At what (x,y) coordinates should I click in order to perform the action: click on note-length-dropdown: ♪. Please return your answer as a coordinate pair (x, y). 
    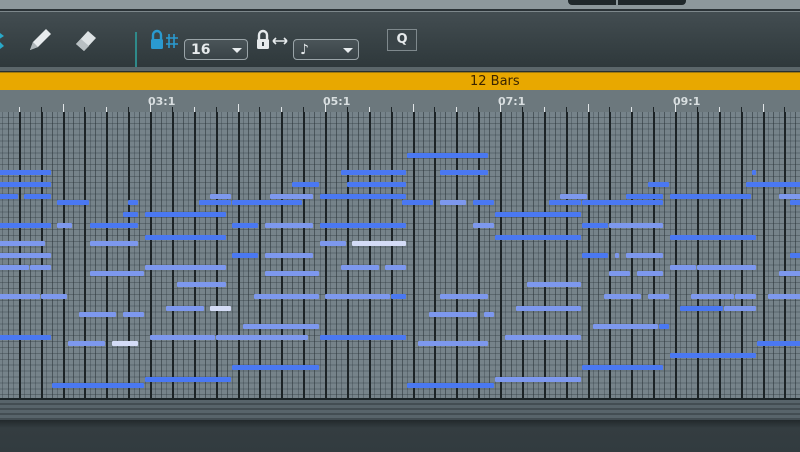
    Looking at the image, I should click on (326, 49).